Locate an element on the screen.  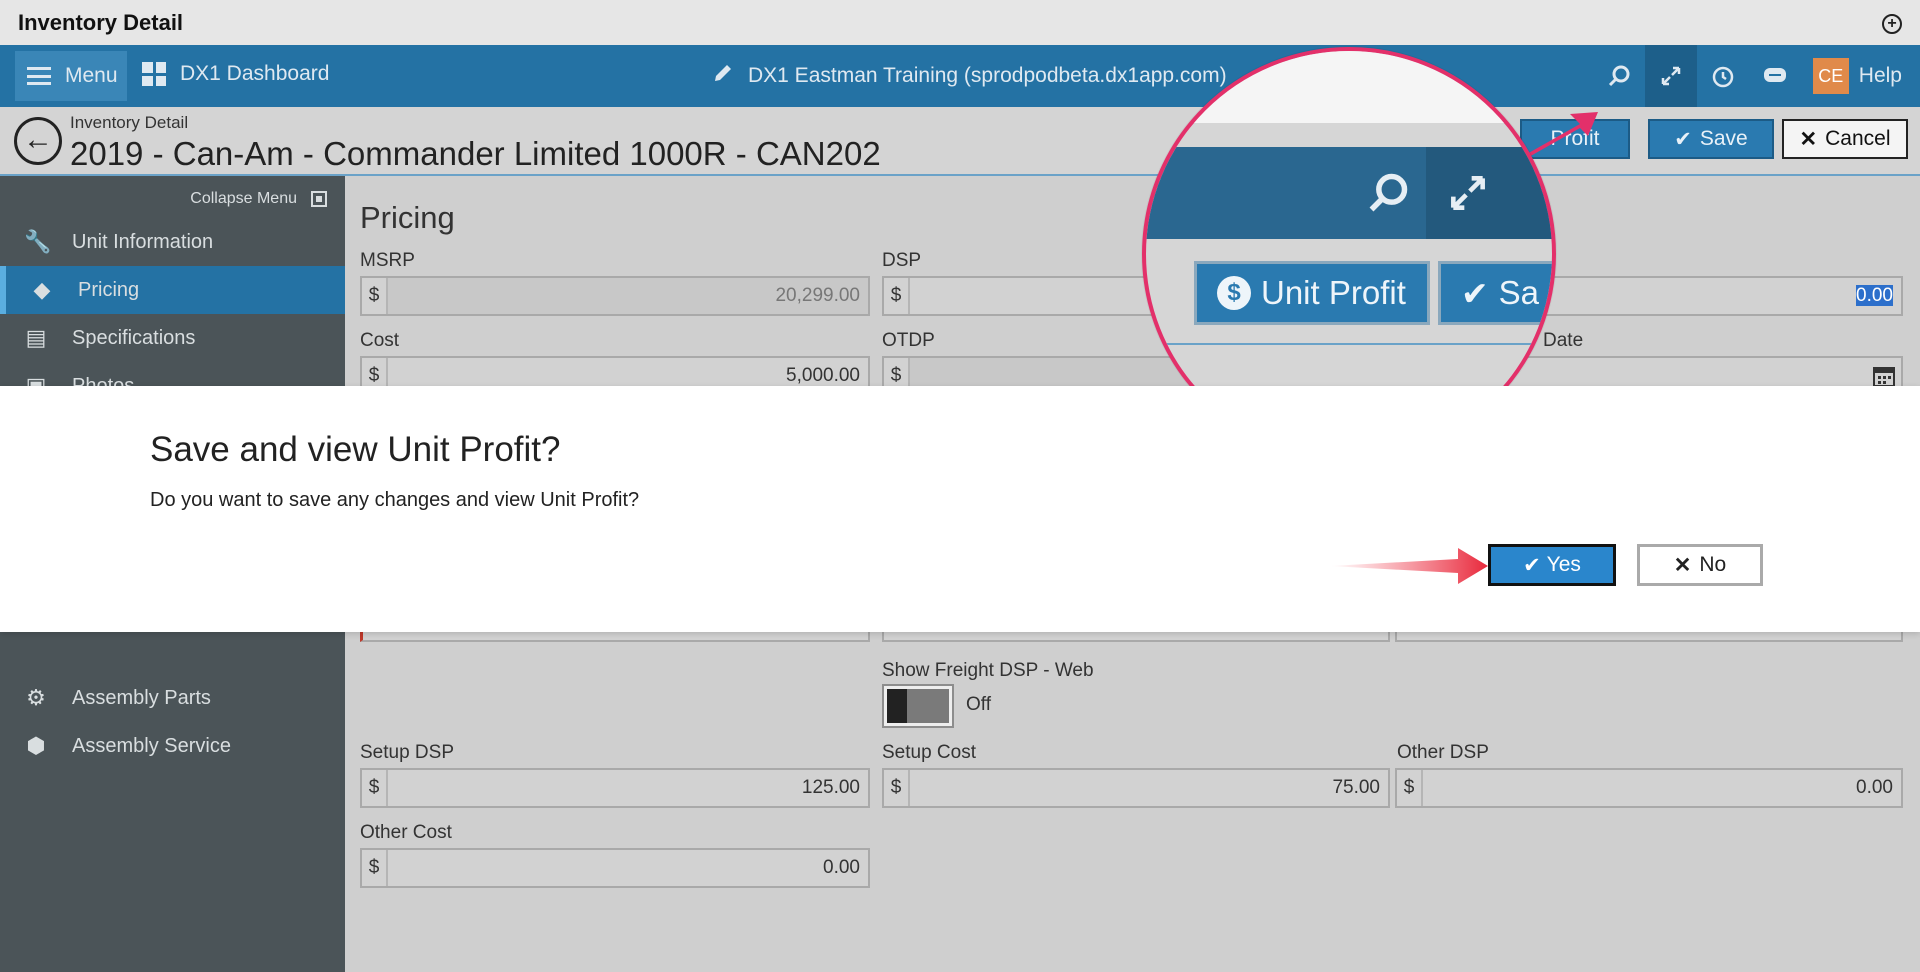
user-avatar: CE is located at coordinates (1830, 76).